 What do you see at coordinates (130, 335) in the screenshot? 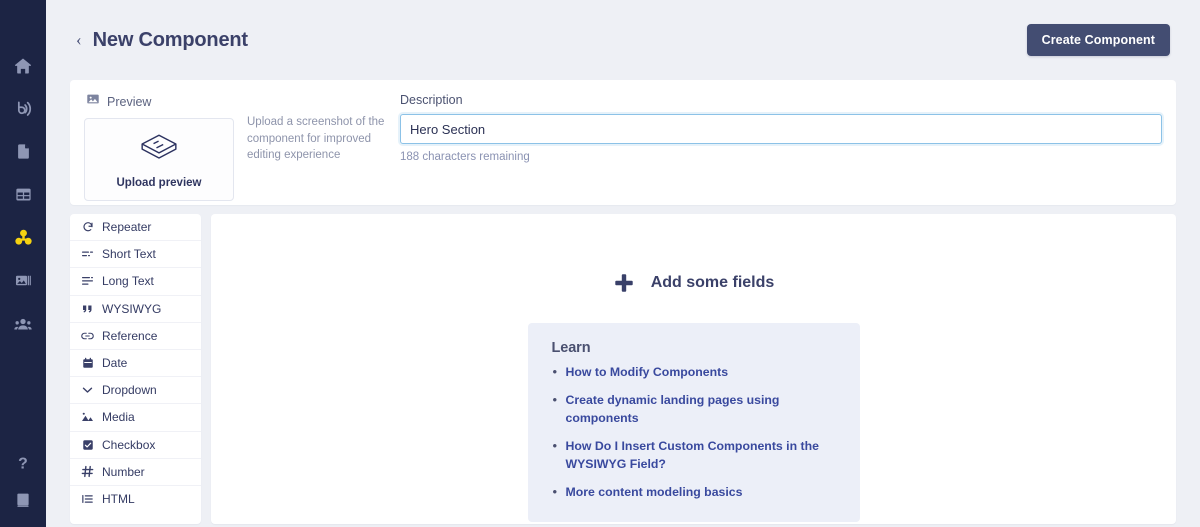
I see `field-type-label: Reference` at bounding box center [130, 335].